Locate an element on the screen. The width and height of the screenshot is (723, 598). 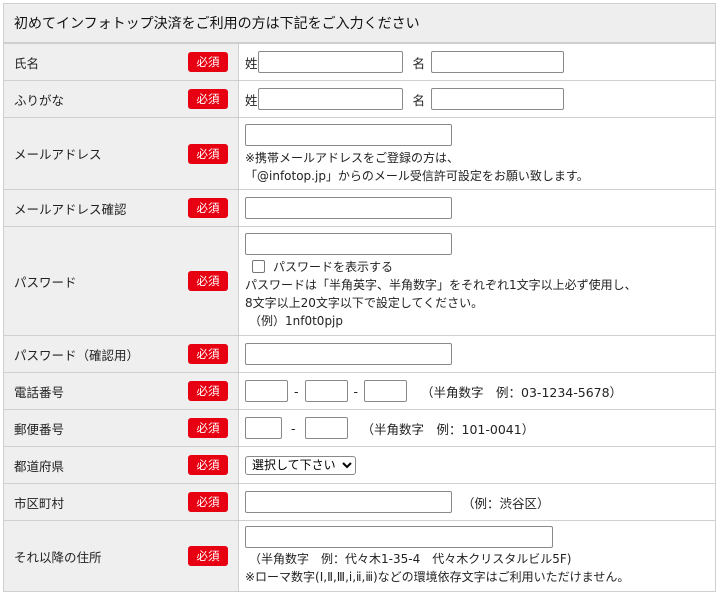
mei-kana-label: 名 is located at coordinates (419, 100).